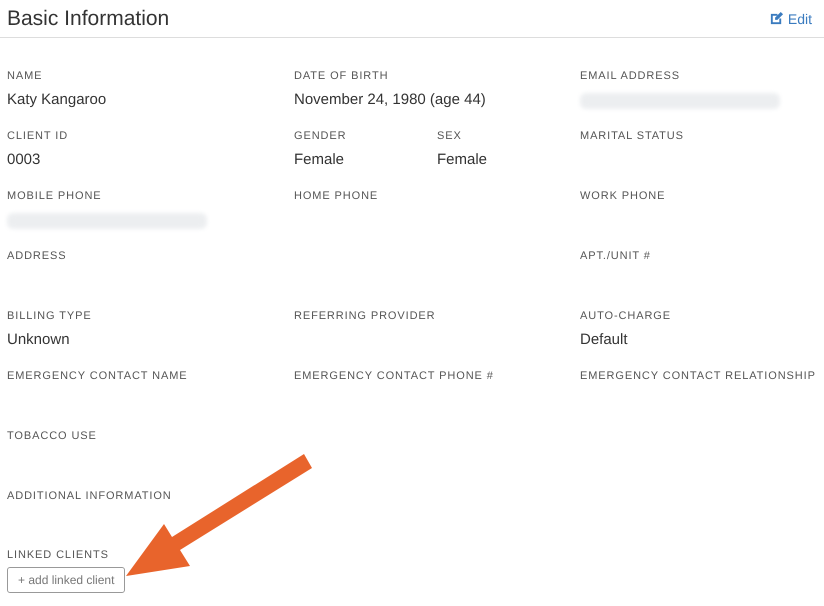 The height and width of the screenshot is (606, 824). What do you see at coordinates (698, 376) in the screenshot?
I see `field-label: EMERGENCY CONTACT RELATIONSHIP` at bounding box center [698, 376].